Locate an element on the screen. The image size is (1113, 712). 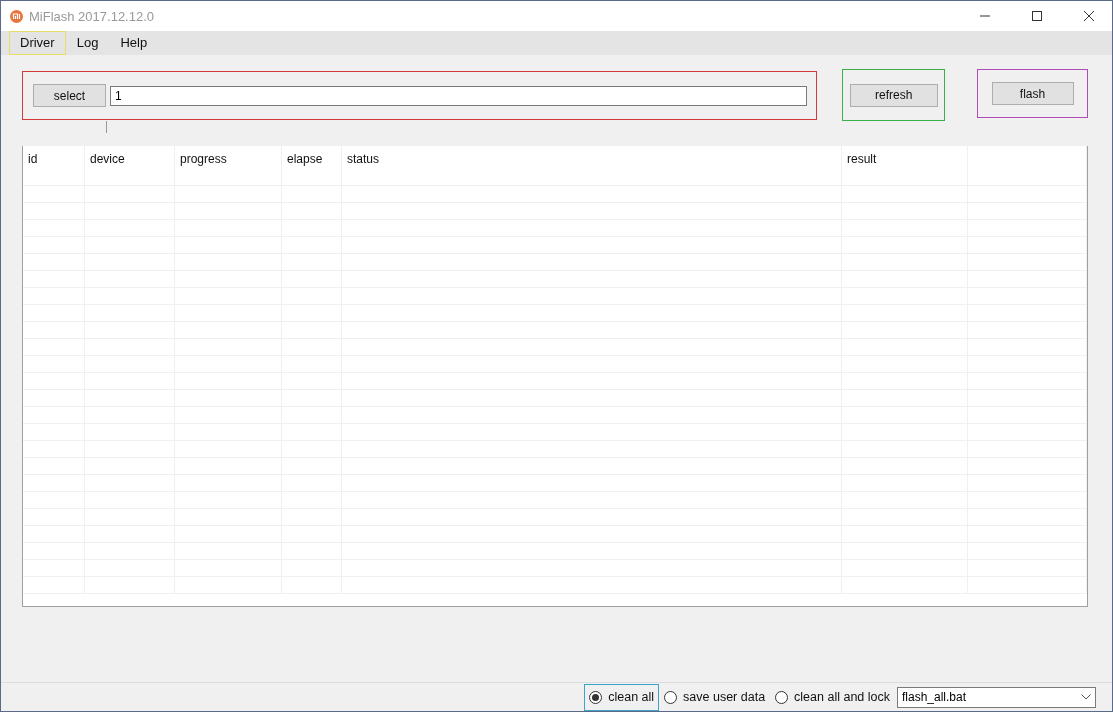
column-header: device is located at coordinates (130, 165).